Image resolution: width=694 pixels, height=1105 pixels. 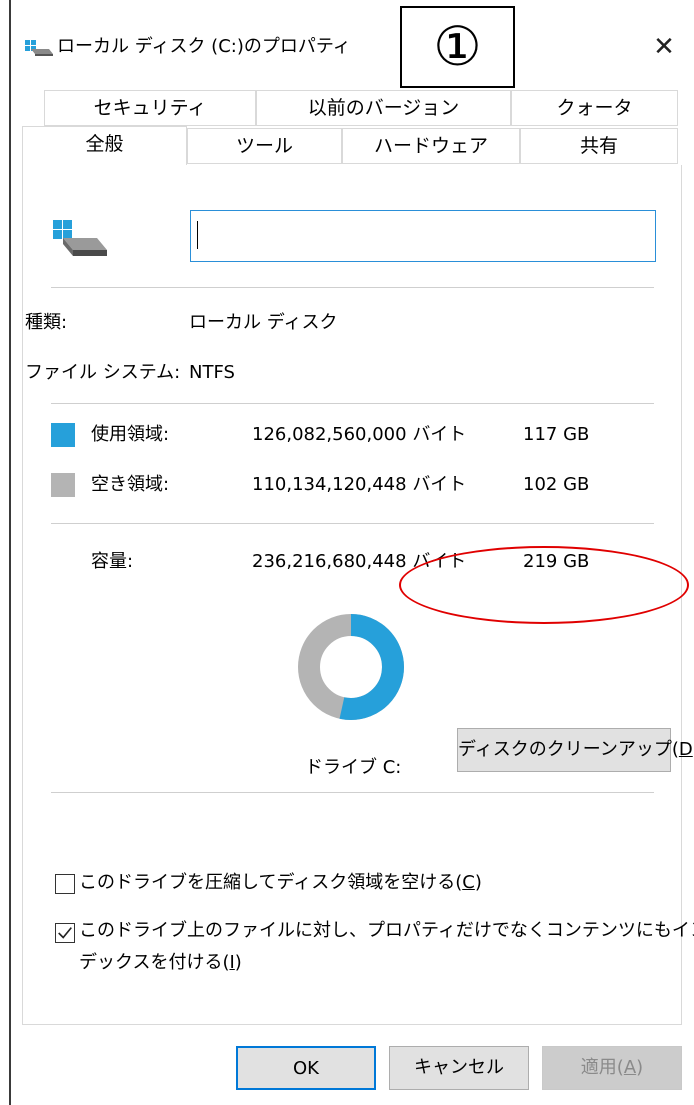 What do you see at coordinates (352, 45) in the screenshot?
I see `title-bar: ローカル ディスク (C:)のプロパティ ✕` at bounding box center [352, 45].